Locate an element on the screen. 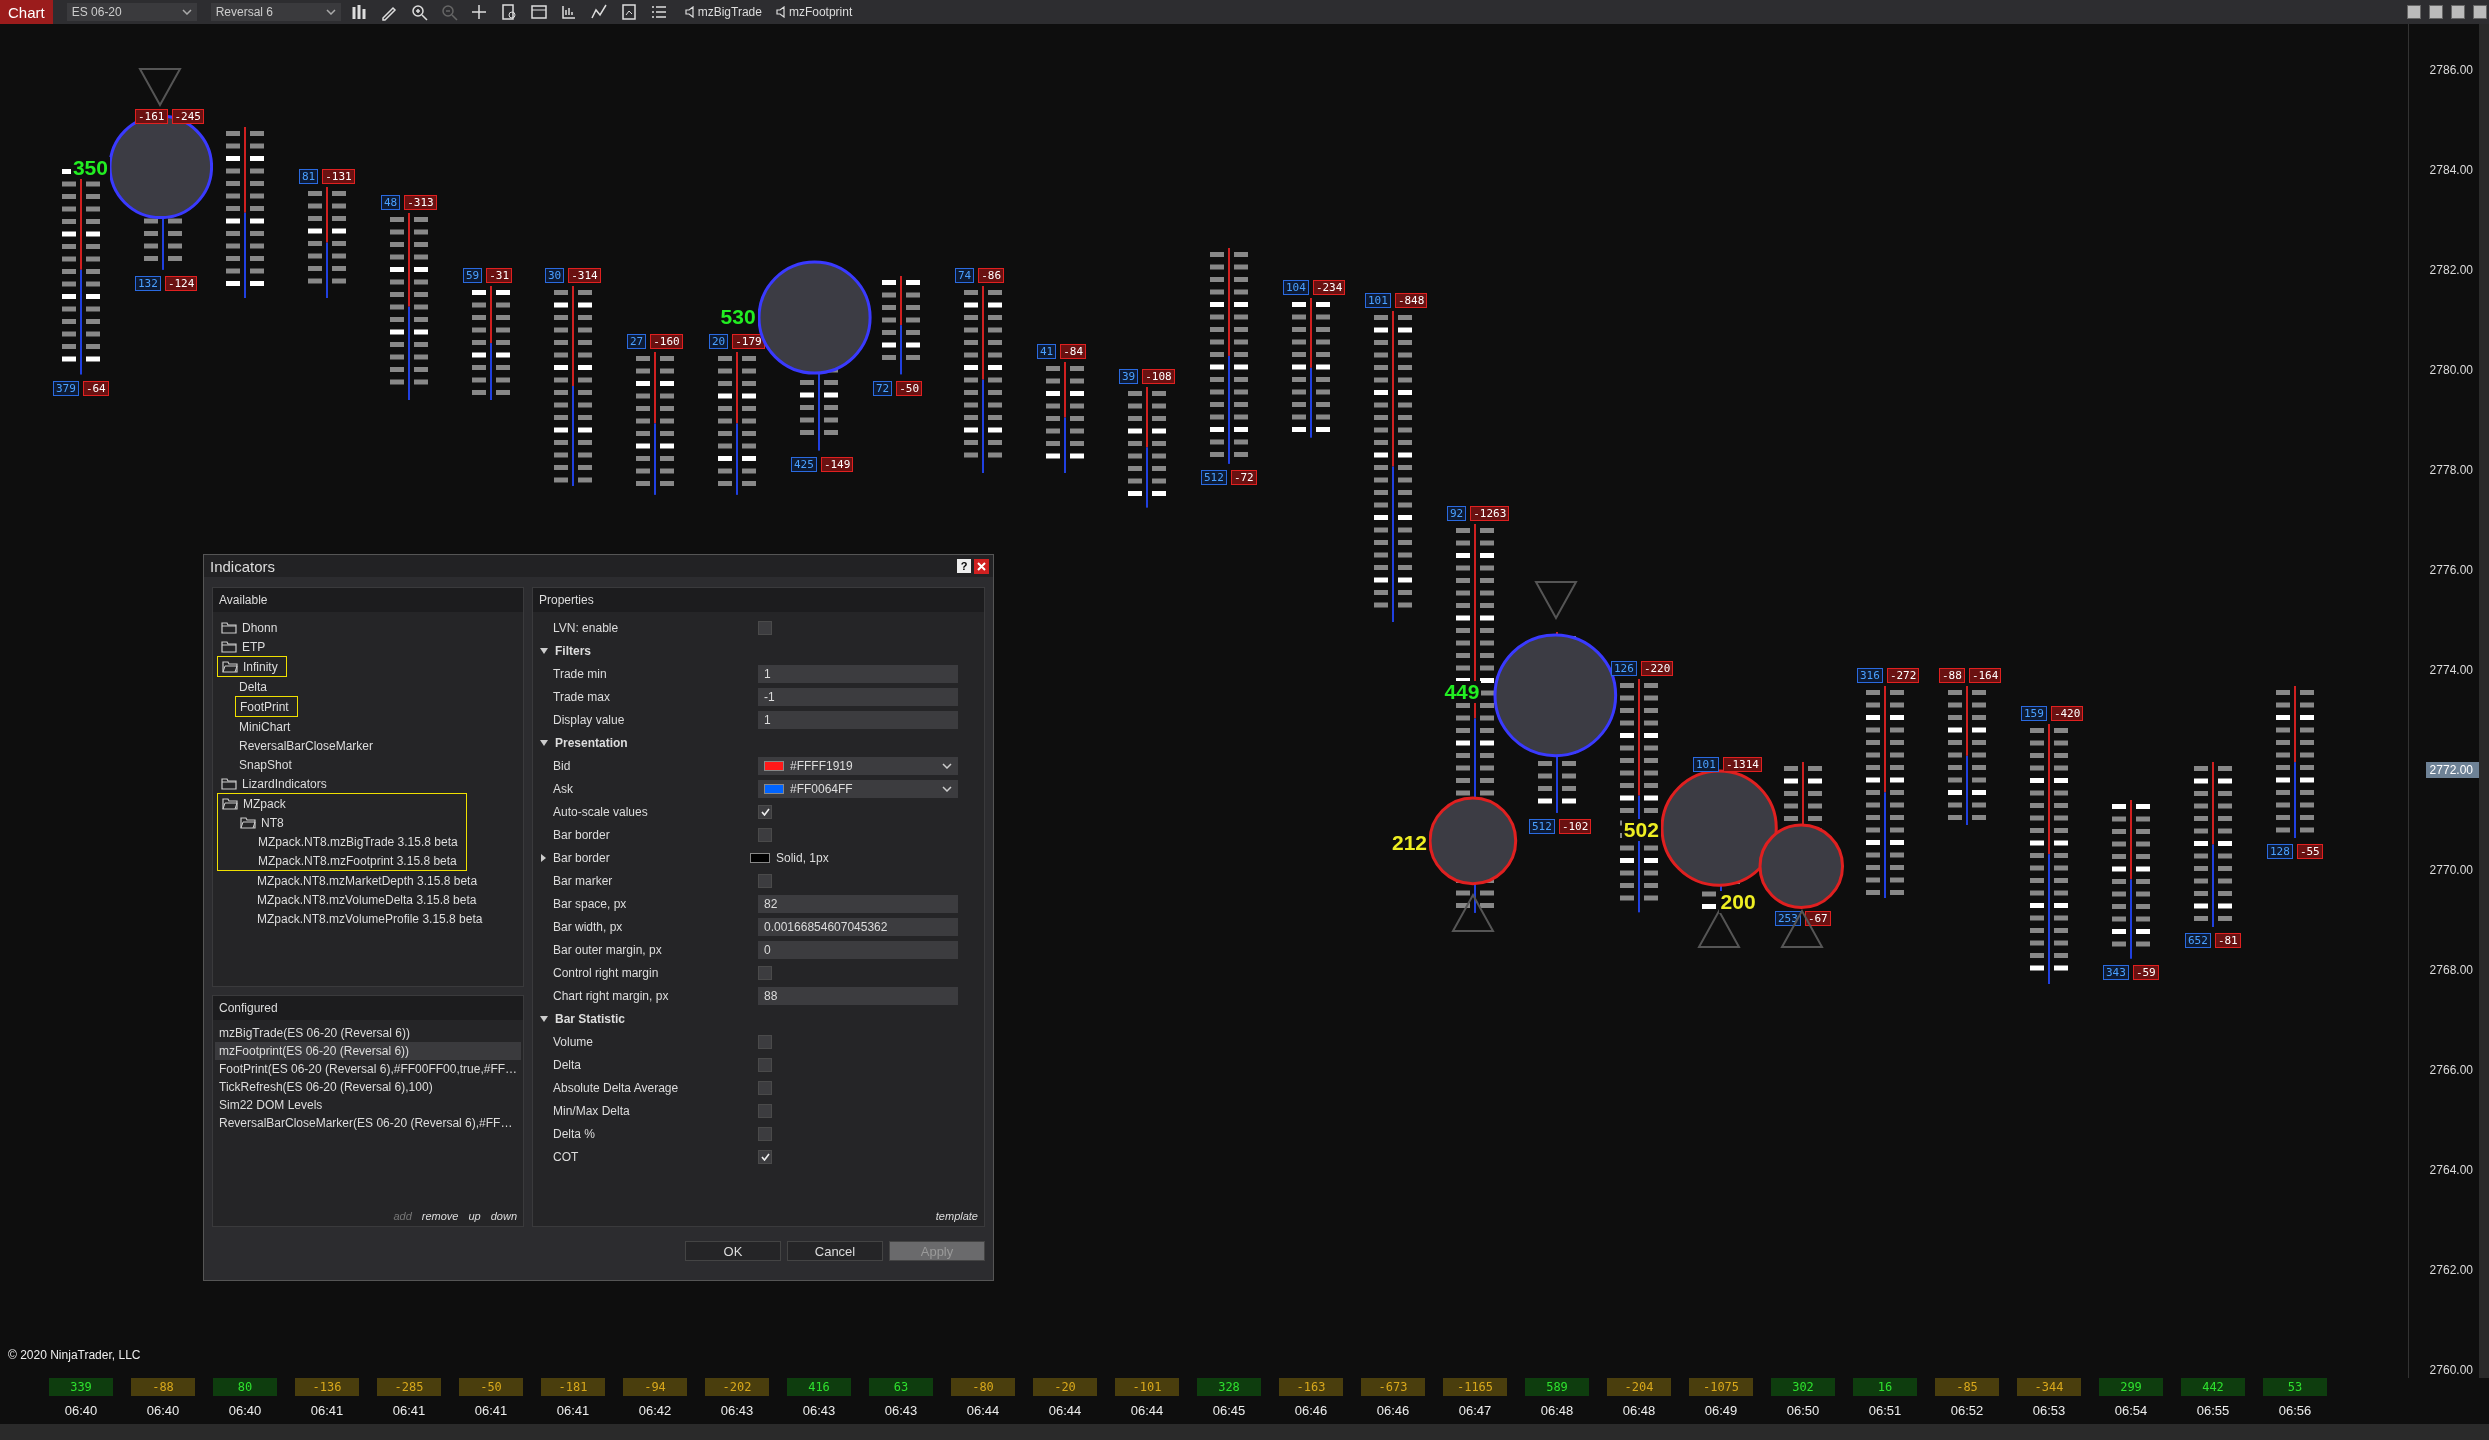 This screenshot has width=2489, height=1440. dialog-button: Cancel is located at coordinates (835, 1251).